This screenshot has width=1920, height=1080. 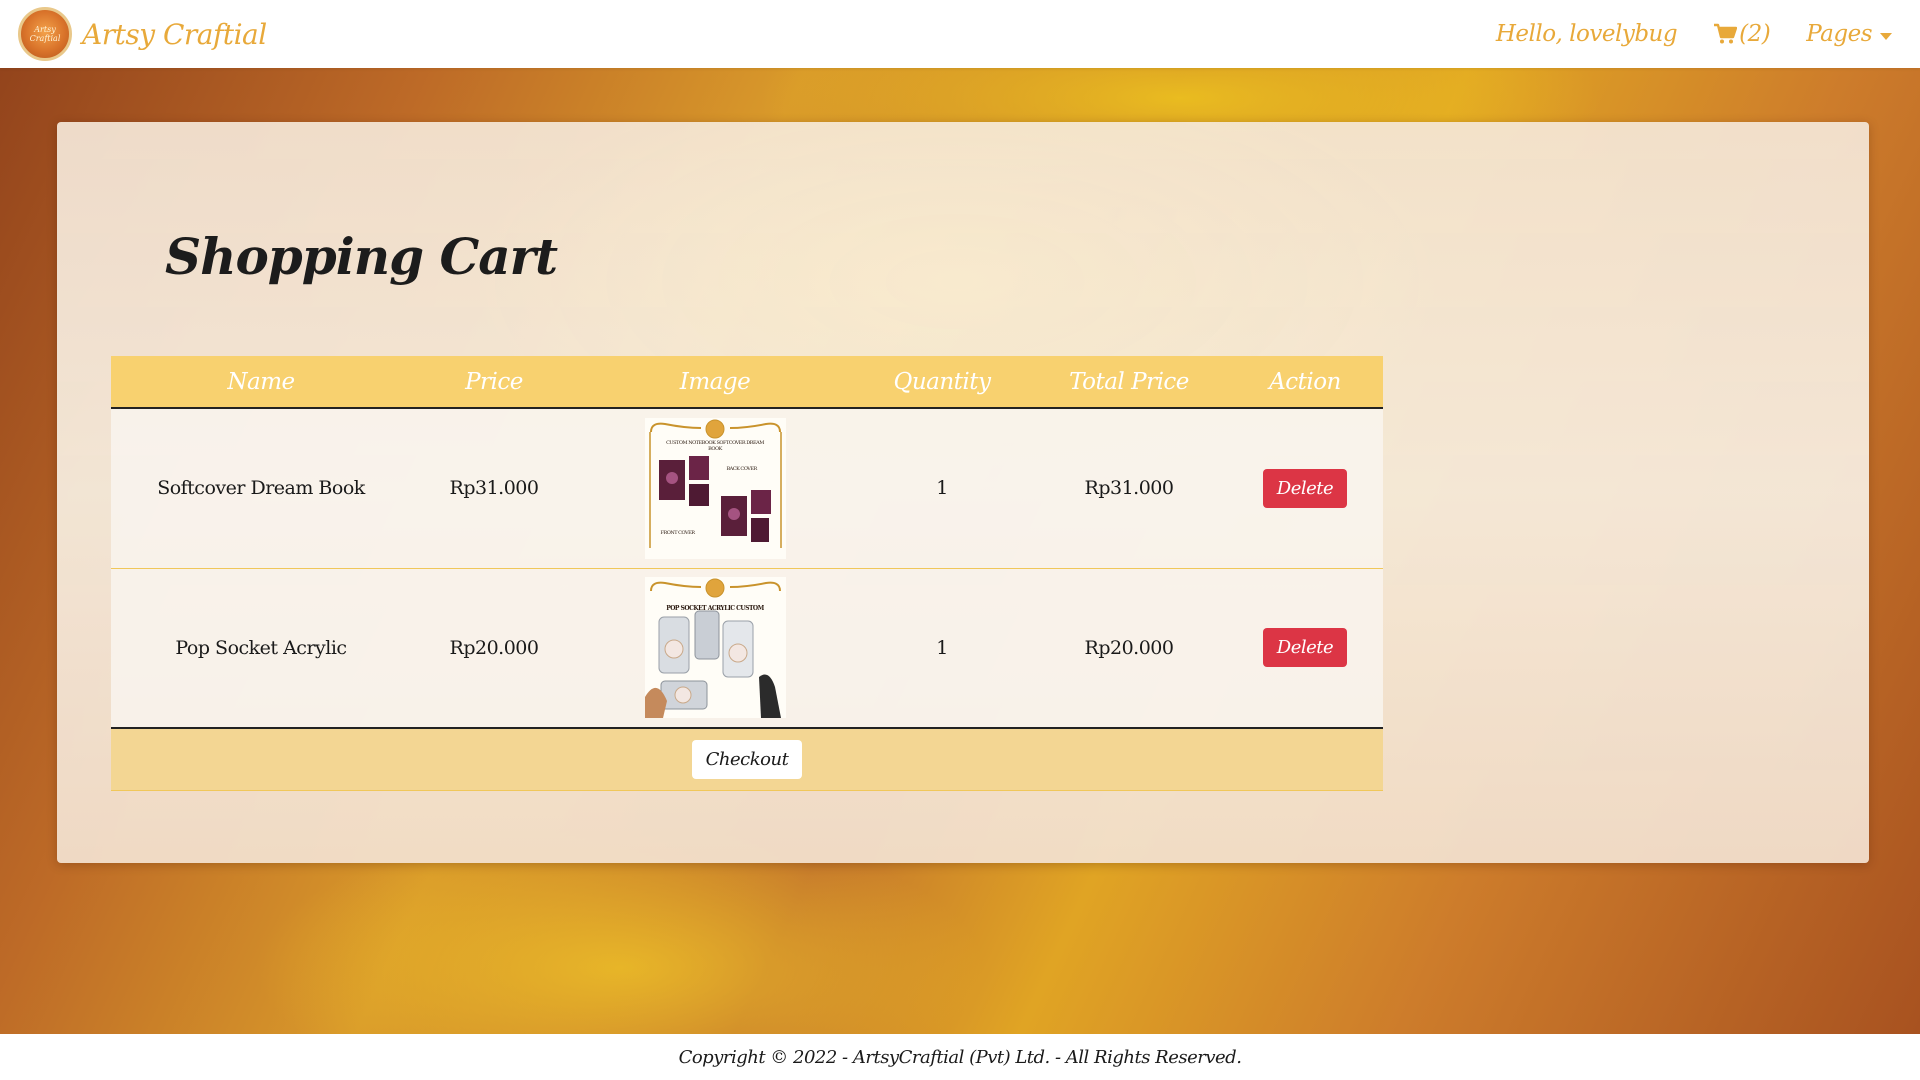 I want to click on table-footer: Checkout, so click(x=747, y=759).